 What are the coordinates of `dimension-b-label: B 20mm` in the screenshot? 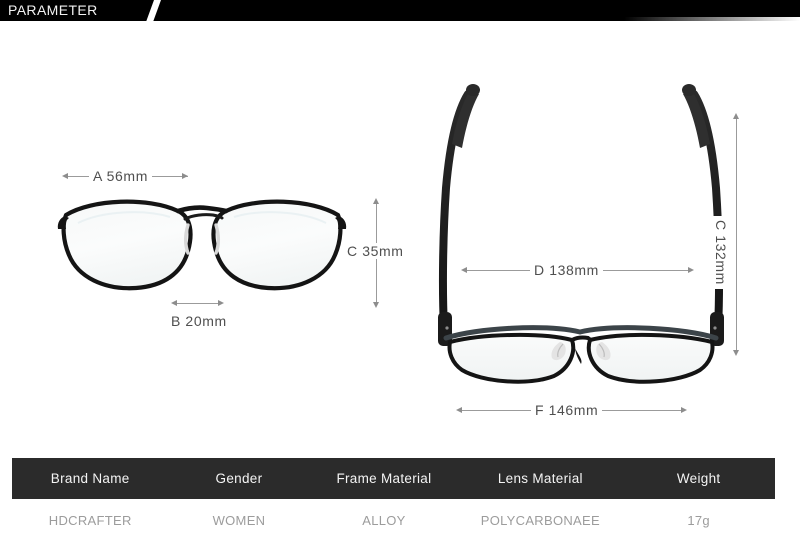 It's located at (199, 321).